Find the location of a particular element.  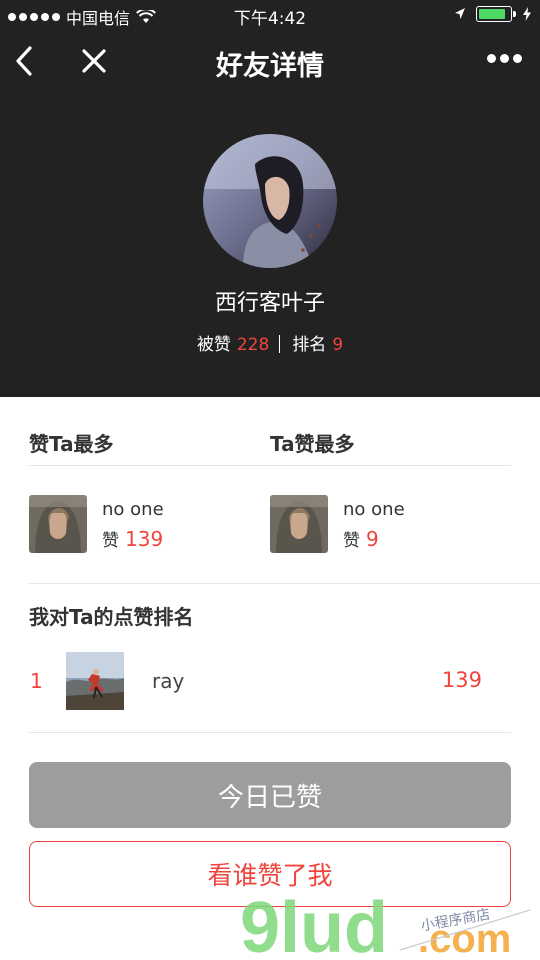

watermark-tagline: 小程序商店 is located at coordinates (456, 921).